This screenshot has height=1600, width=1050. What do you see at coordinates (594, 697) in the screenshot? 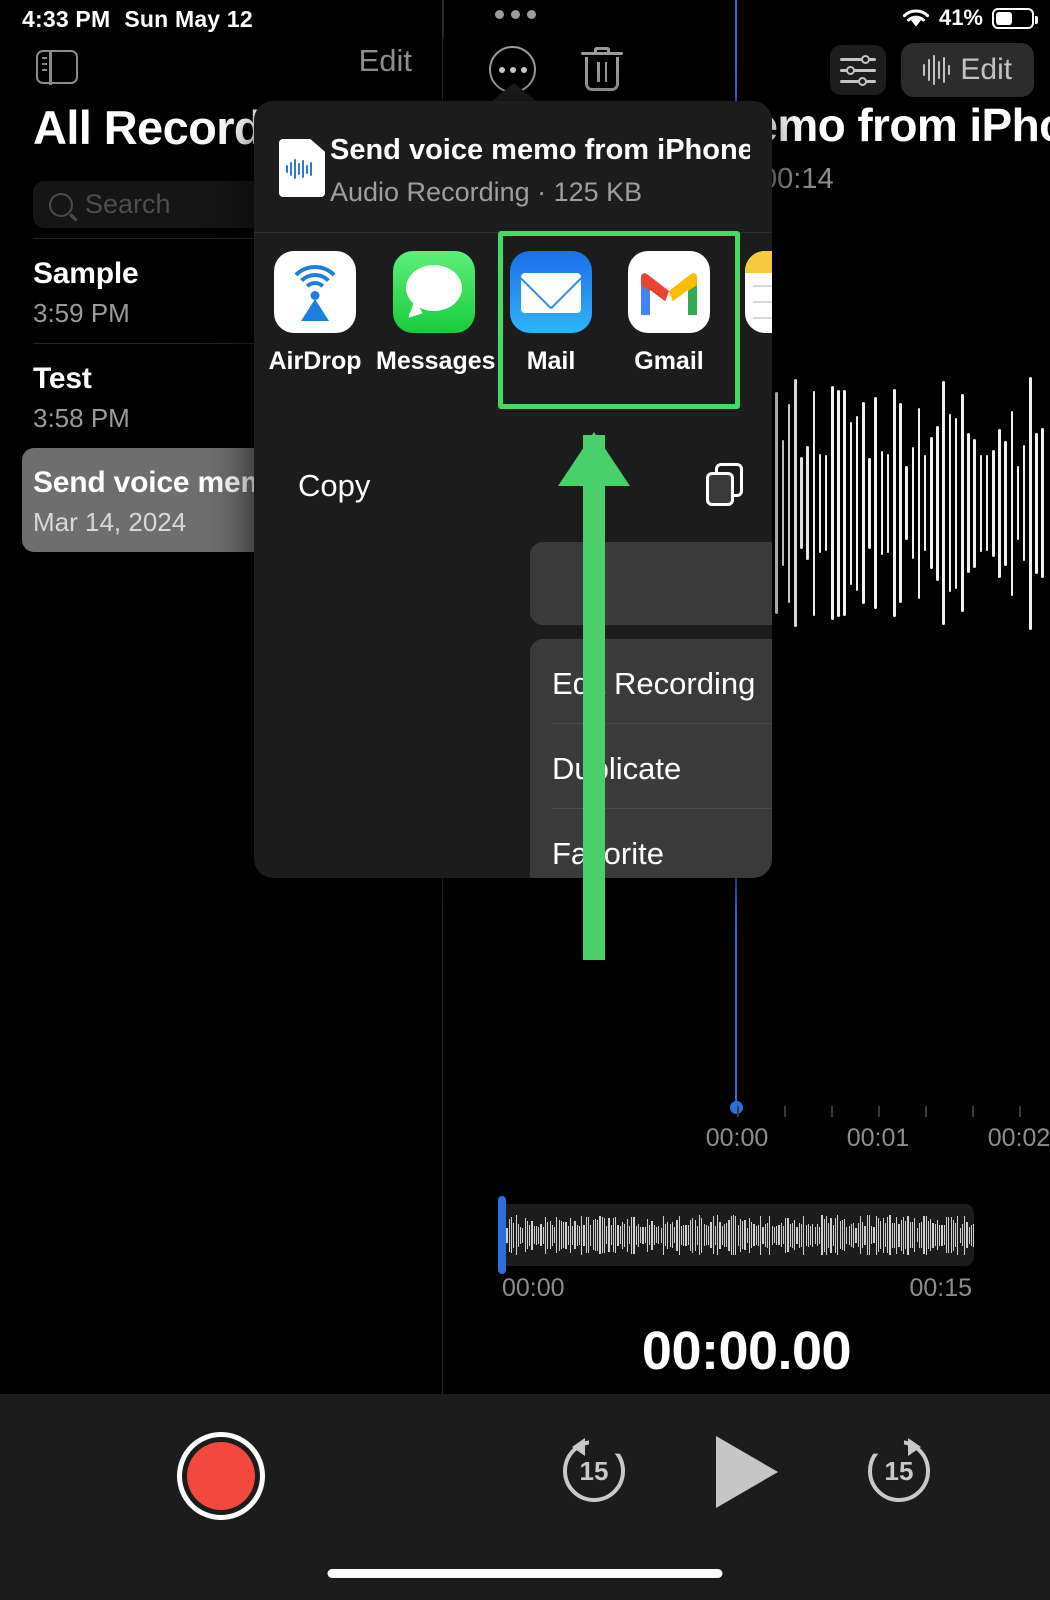
I see `arrow-annotation-shaft` at bounding box center [594, 697].